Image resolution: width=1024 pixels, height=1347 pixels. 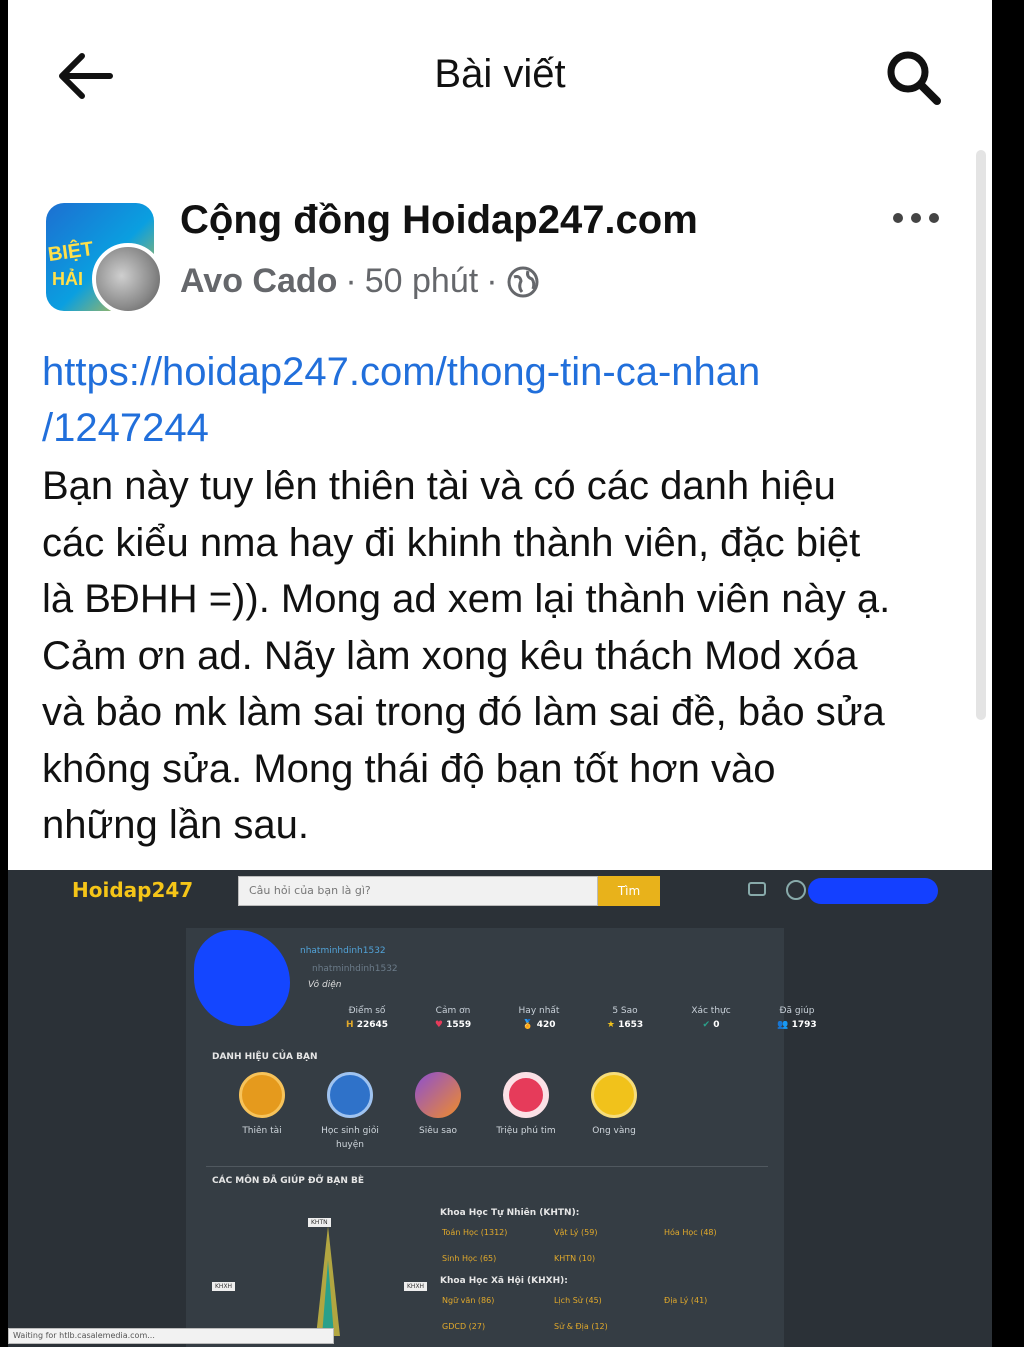 I want to click on body-line: những lần sau., so click(x=175, y=825).